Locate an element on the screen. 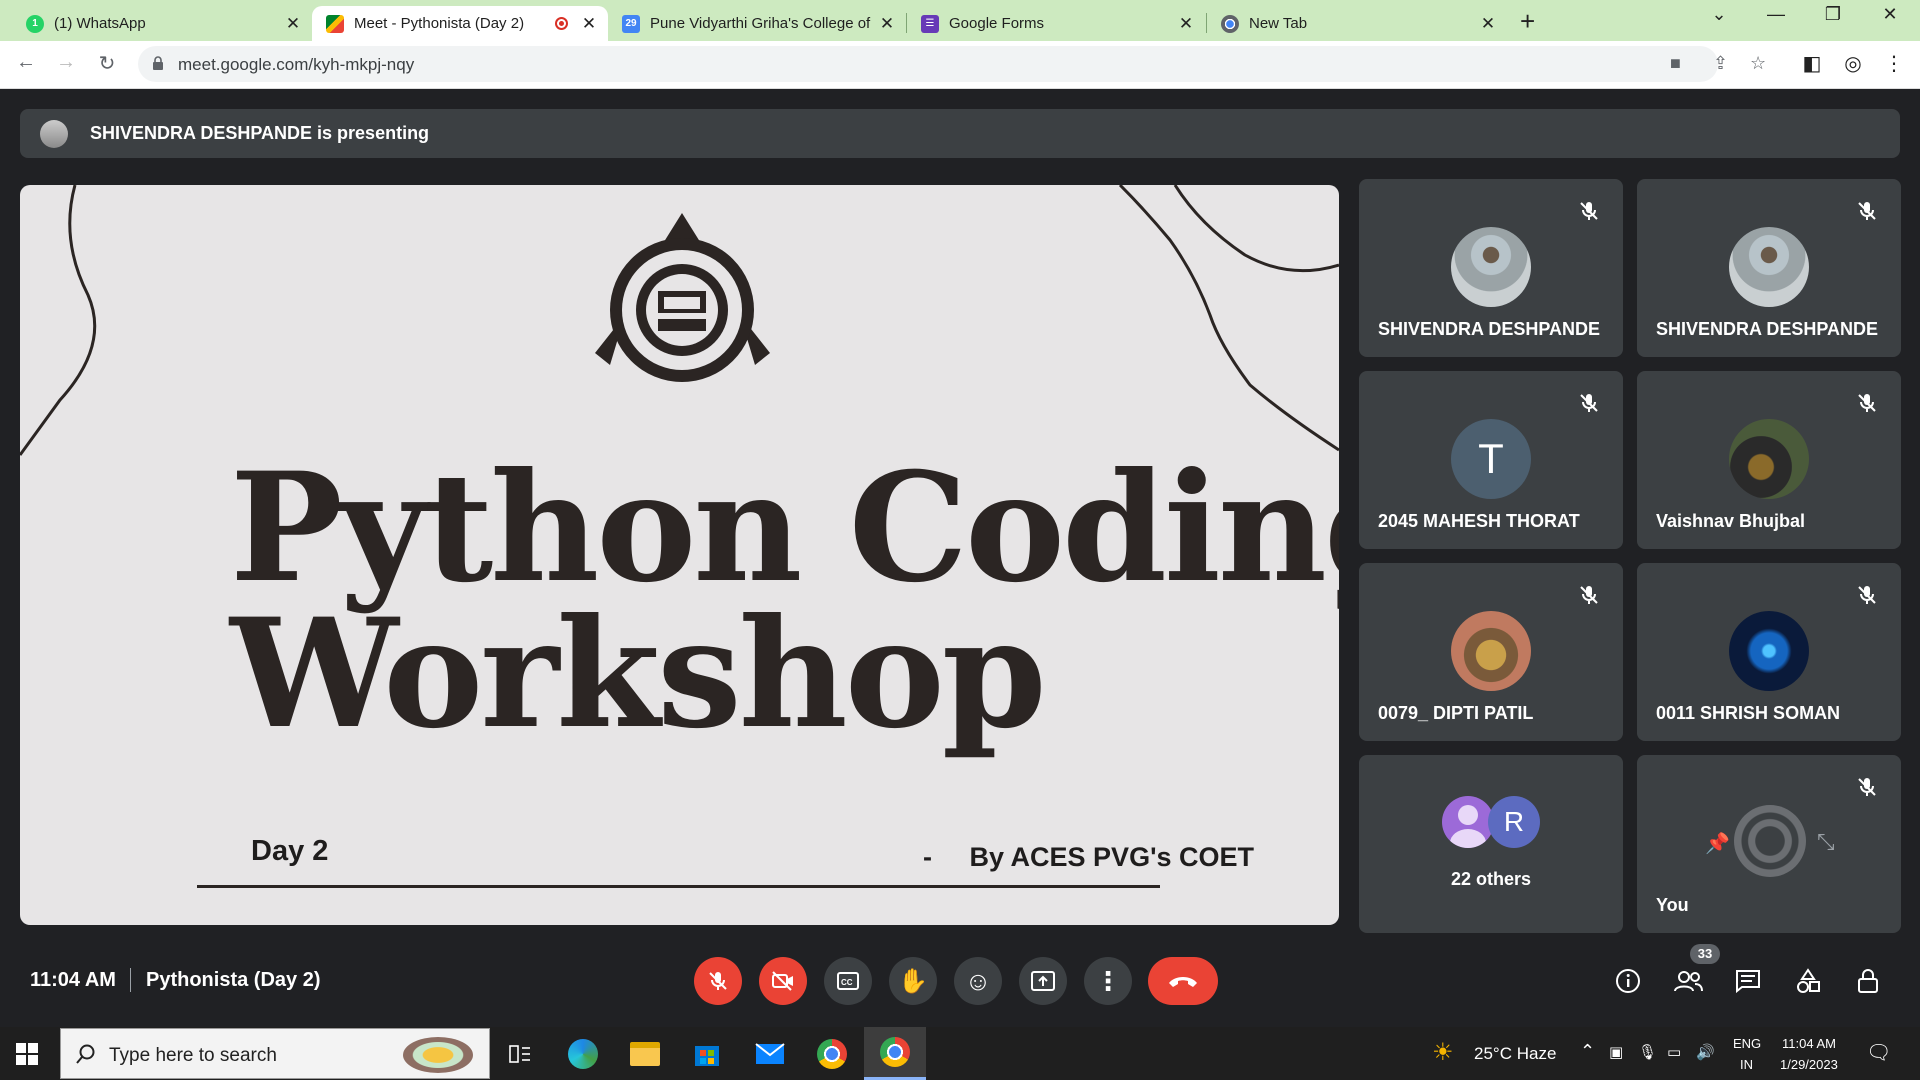 This screenshot has height=1080, width=1920. chat-icon is located at coordinates (1748, 981).